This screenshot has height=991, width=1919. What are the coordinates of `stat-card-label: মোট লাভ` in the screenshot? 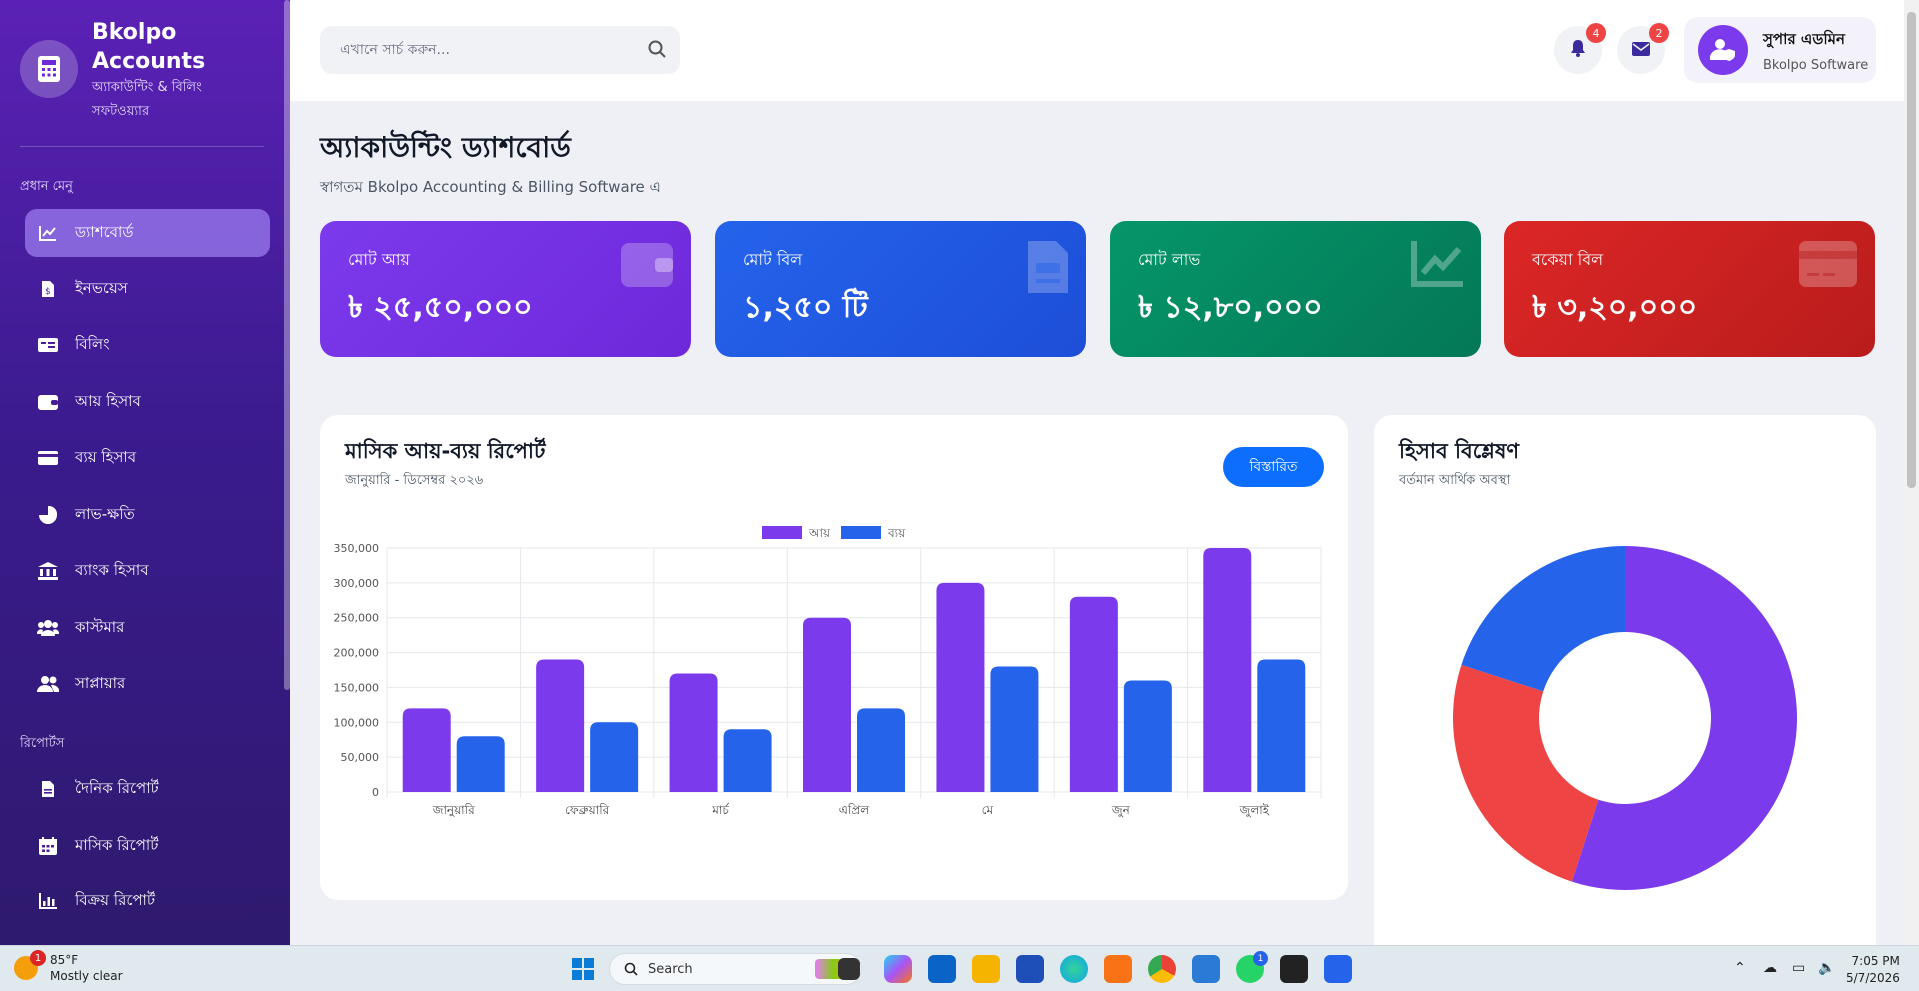 It's located at (1169, 259).